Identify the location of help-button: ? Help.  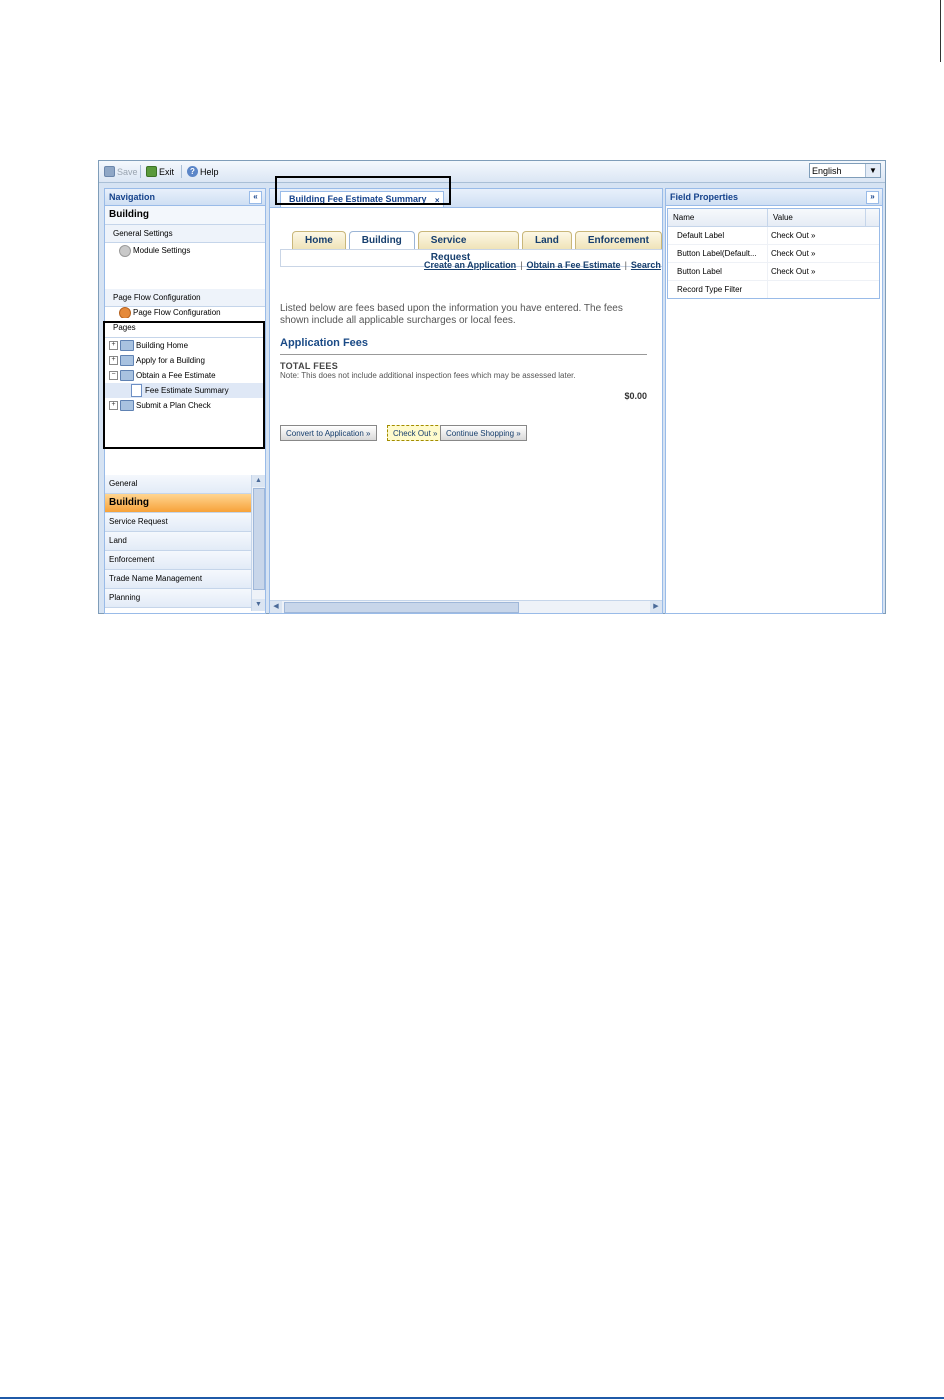
(203, 171).